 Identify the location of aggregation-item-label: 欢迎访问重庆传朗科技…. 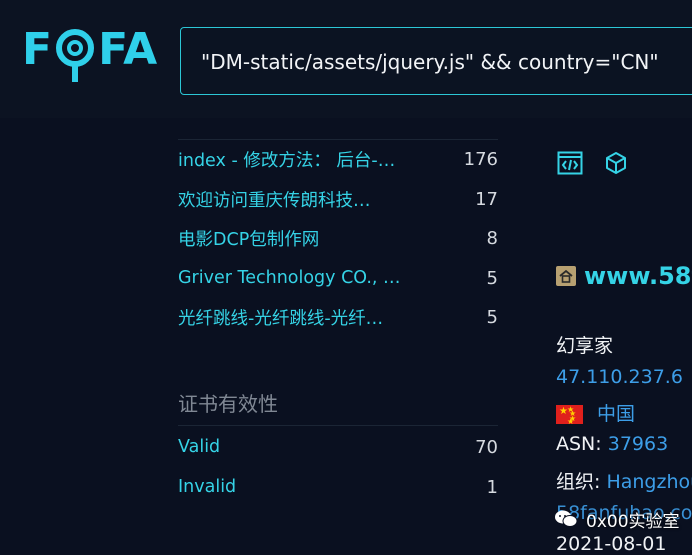
(274, 199).